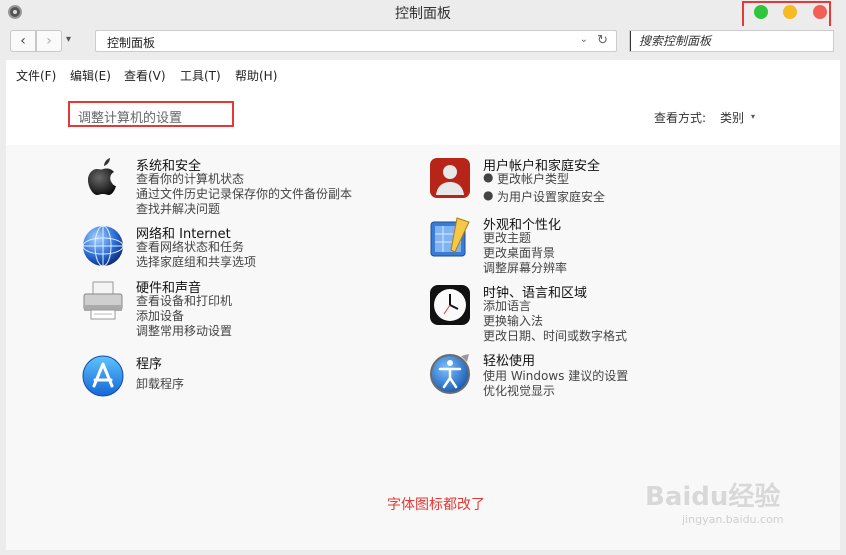  What do you see at coordinates (761, 12) in the screenshot?
I see `maximize-button` at bounding box center [761, 12].